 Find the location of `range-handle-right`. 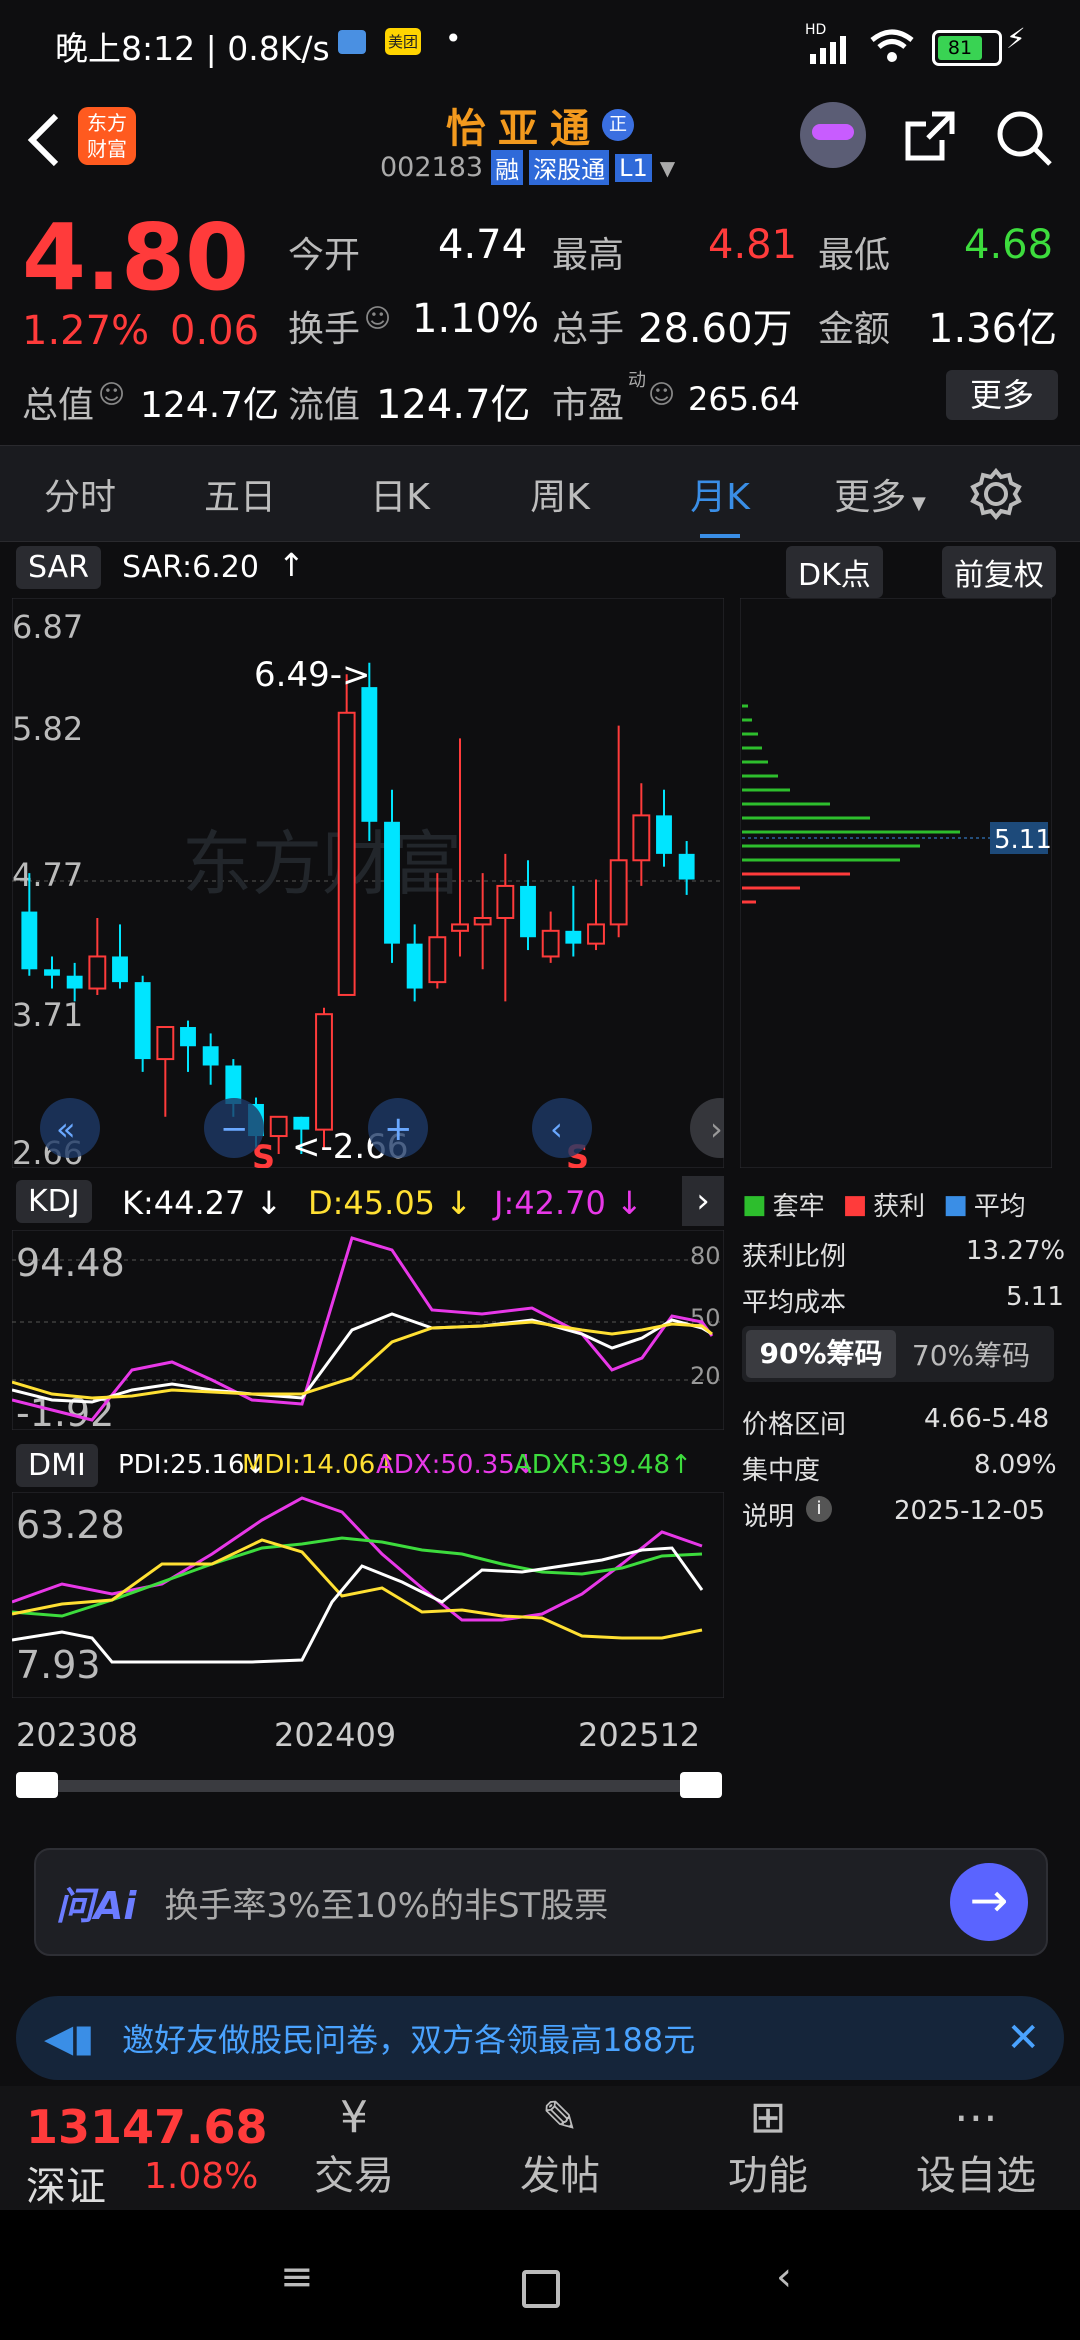

range-handle-right is located at coordinates (701, 1785).